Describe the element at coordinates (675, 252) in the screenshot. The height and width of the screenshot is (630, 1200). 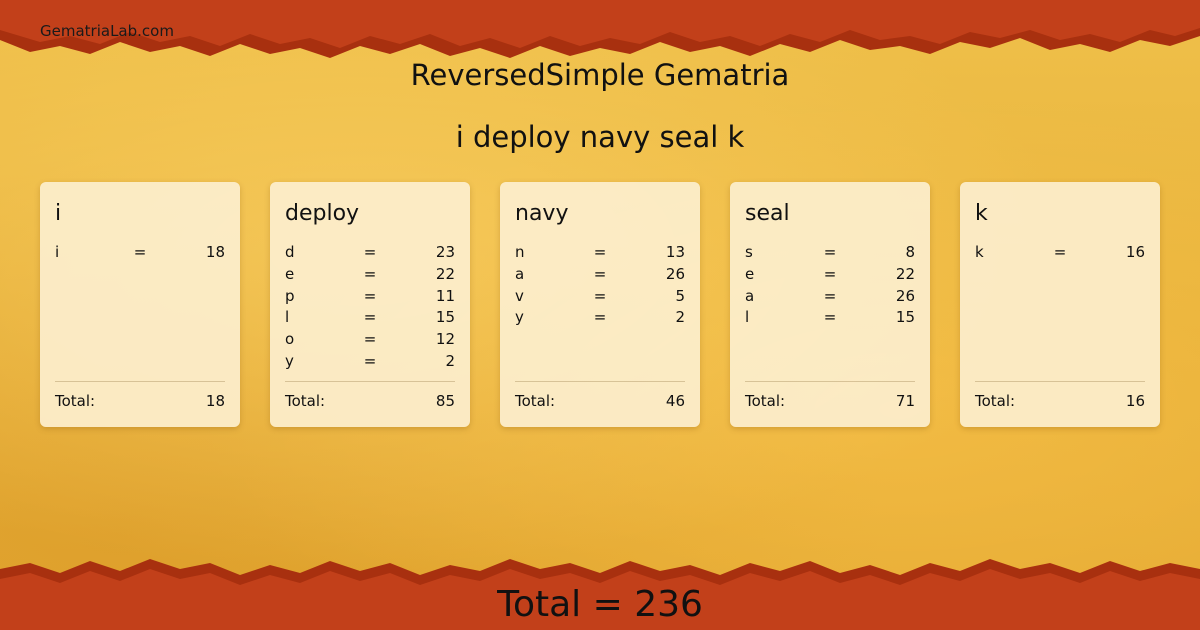
I see `letter-value: 13` at that location.